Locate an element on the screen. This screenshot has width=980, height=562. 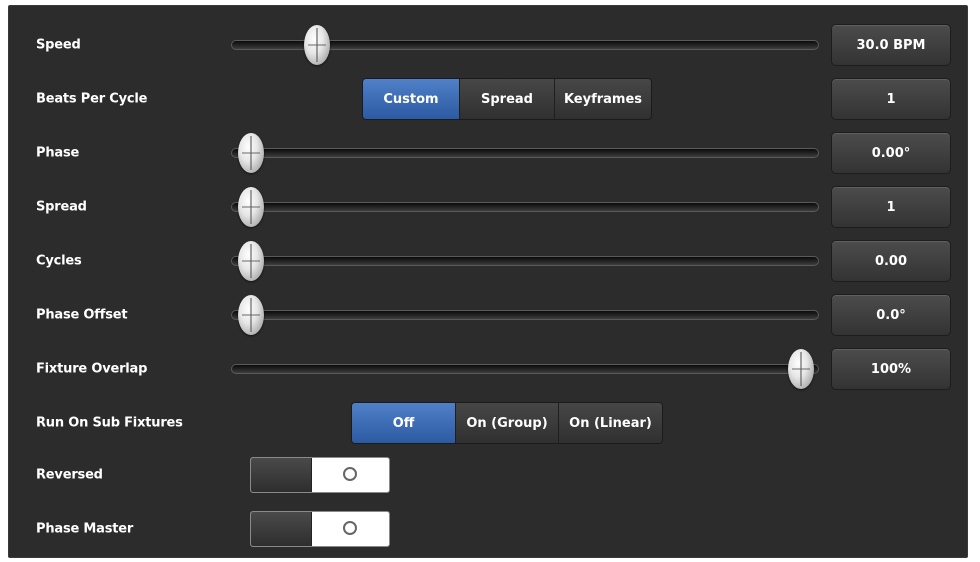
beats-per-cycle-selector: Custom Spread Keyframes is located at coordinates (507, 99).